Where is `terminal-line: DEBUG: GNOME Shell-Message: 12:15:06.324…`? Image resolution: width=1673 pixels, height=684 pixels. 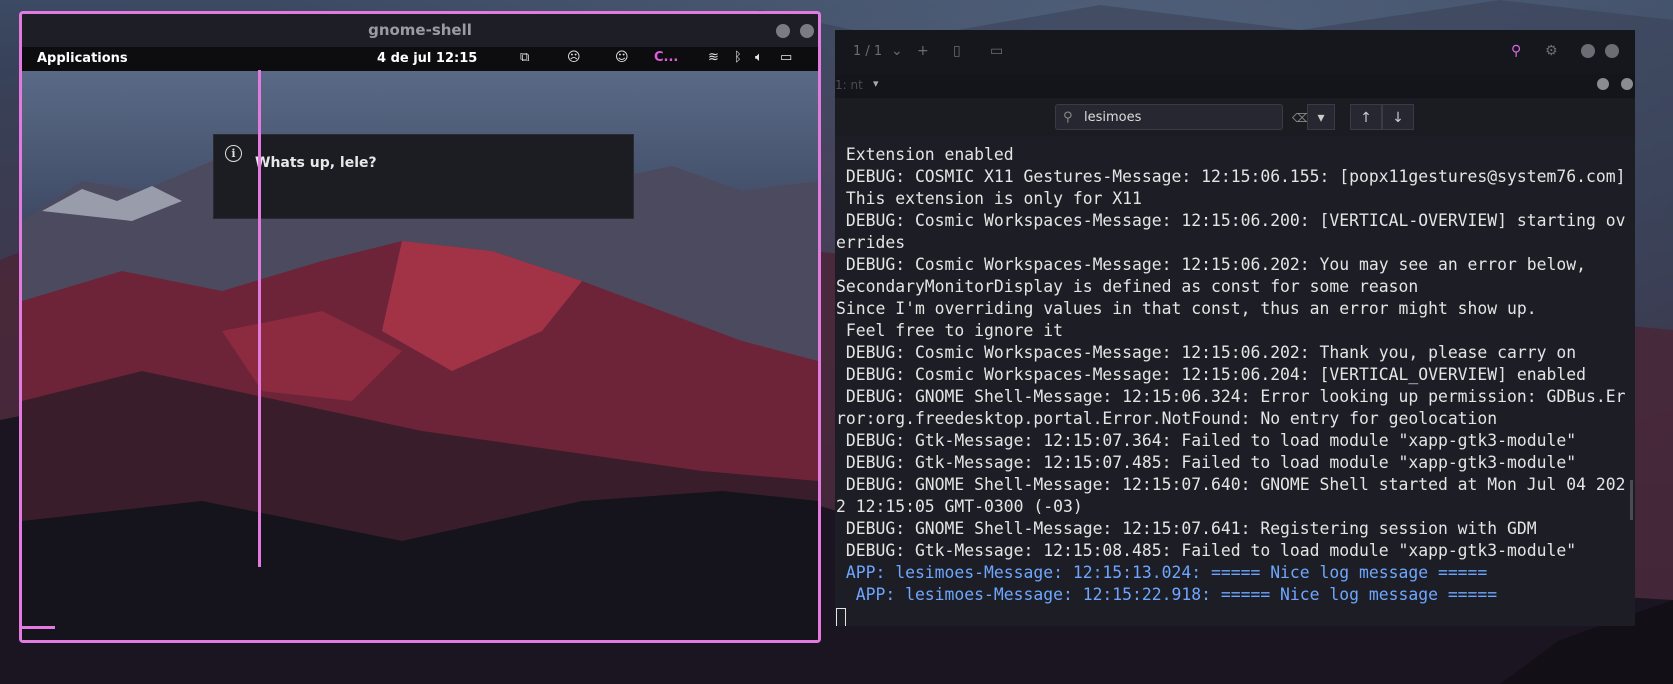 terminal-line: DEBUG: GNOME Shell-Message: 12:15:06.324… is located at coordinates (1231, 396).